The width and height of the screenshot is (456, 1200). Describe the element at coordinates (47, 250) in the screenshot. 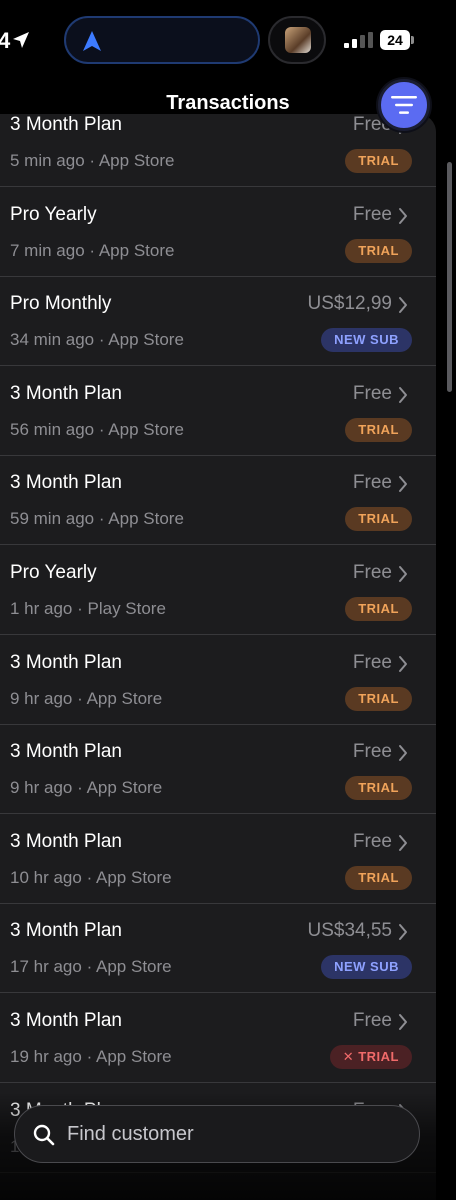

I see `transaction-time: 7 min ago` at that location.